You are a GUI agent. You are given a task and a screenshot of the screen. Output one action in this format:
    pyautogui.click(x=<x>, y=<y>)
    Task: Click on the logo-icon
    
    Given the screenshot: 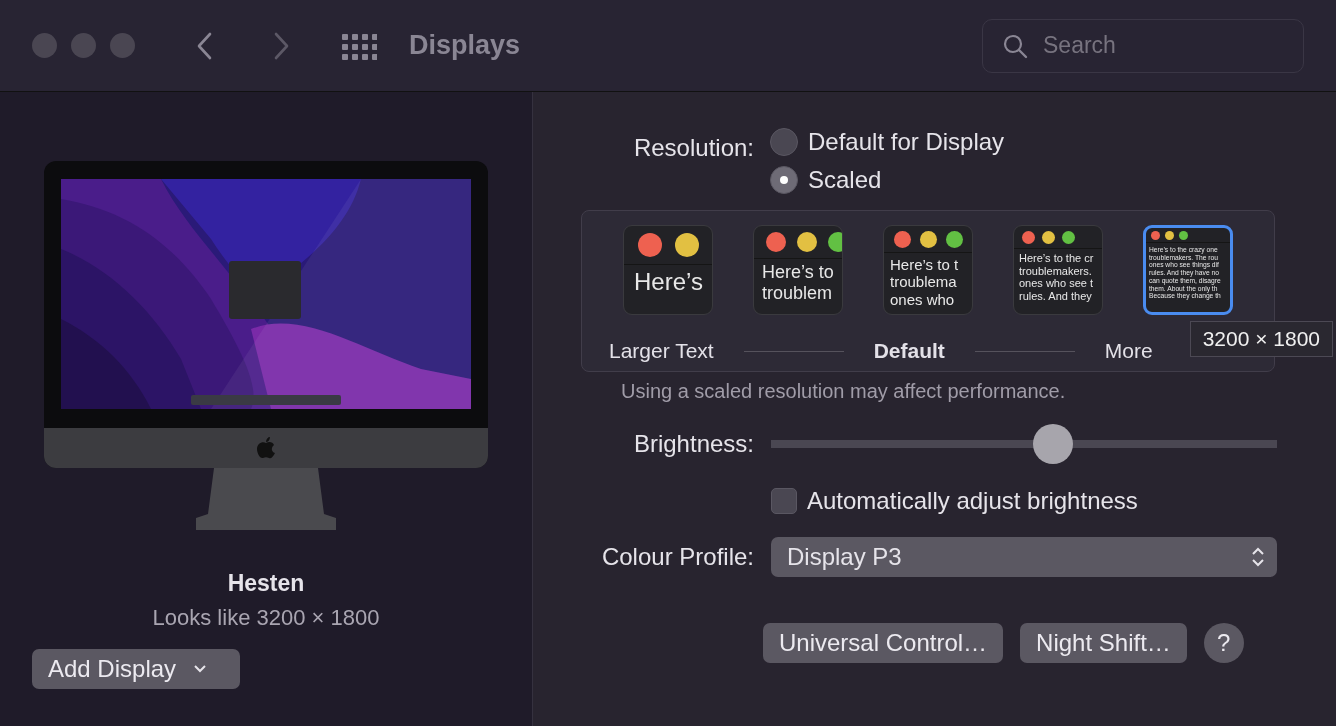 What is the action you would take?
    pyautogui.click(x=266, y=448)
    